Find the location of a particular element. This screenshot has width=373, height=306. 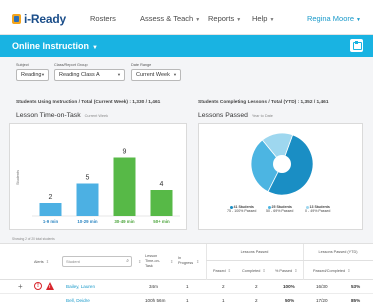

completed-header: Completed ⇕ is located at coordinates (254, 270).